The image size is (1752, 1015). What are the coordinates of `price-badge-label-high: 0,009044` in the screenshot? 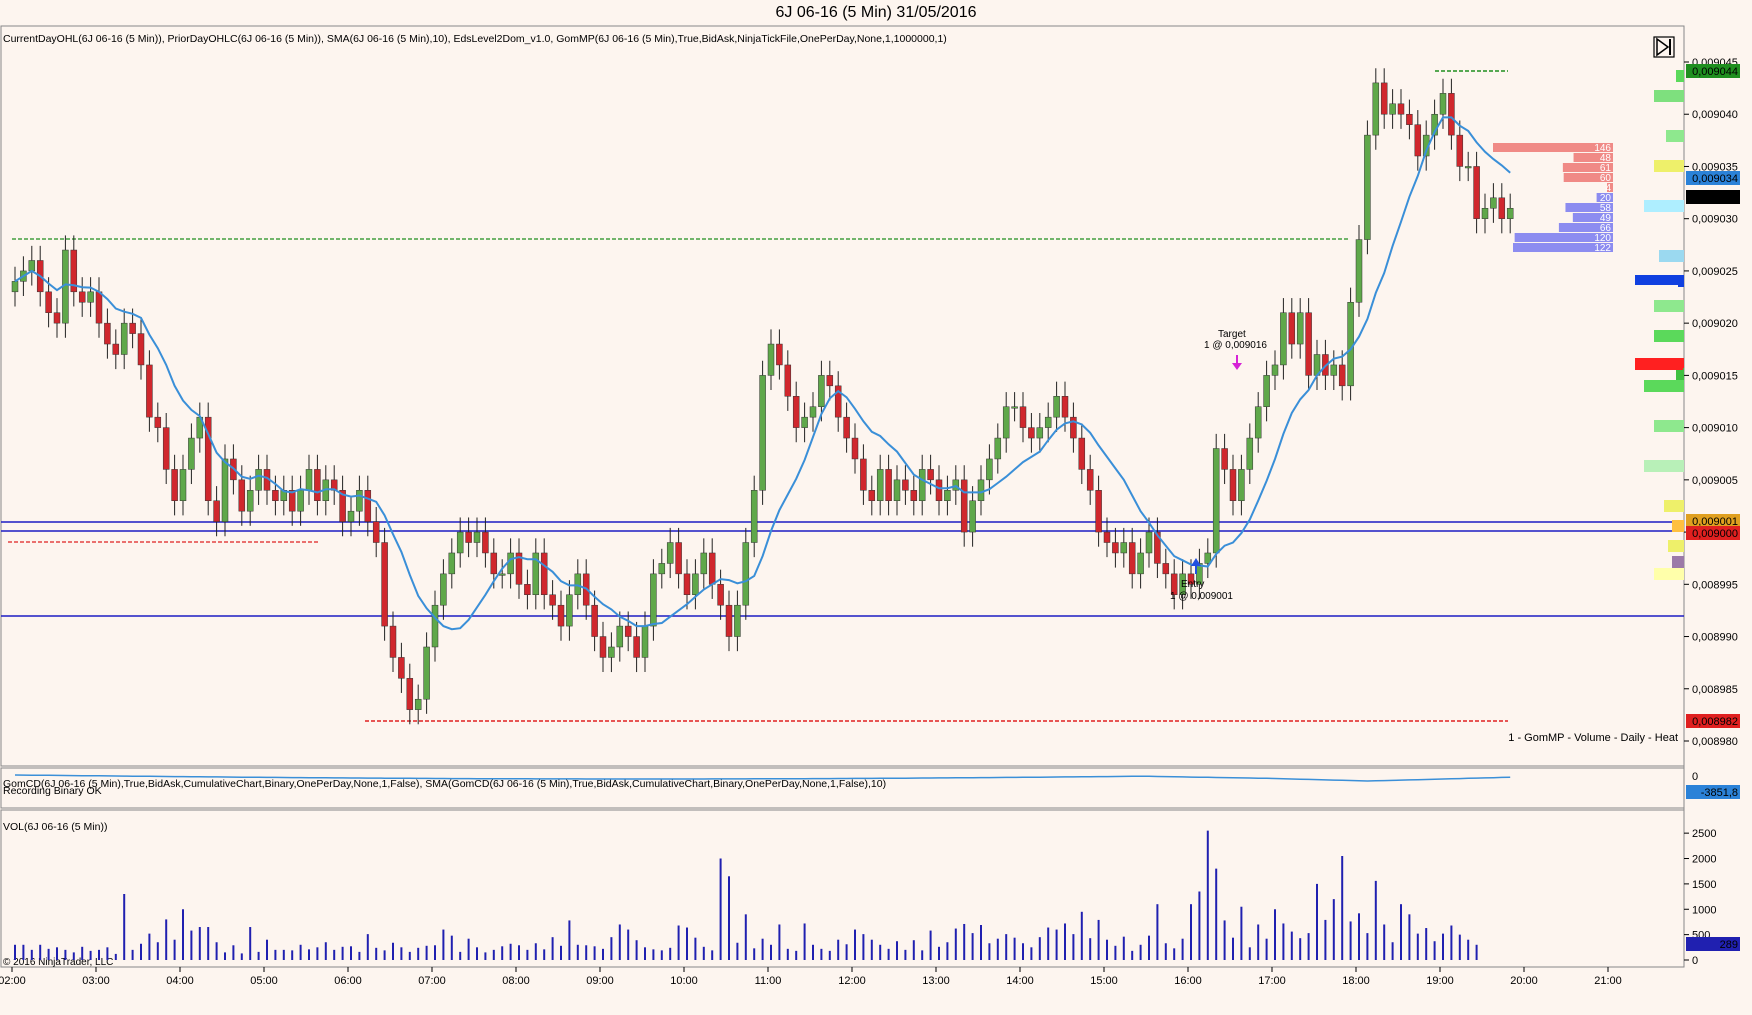 It's located at (1715, 72).